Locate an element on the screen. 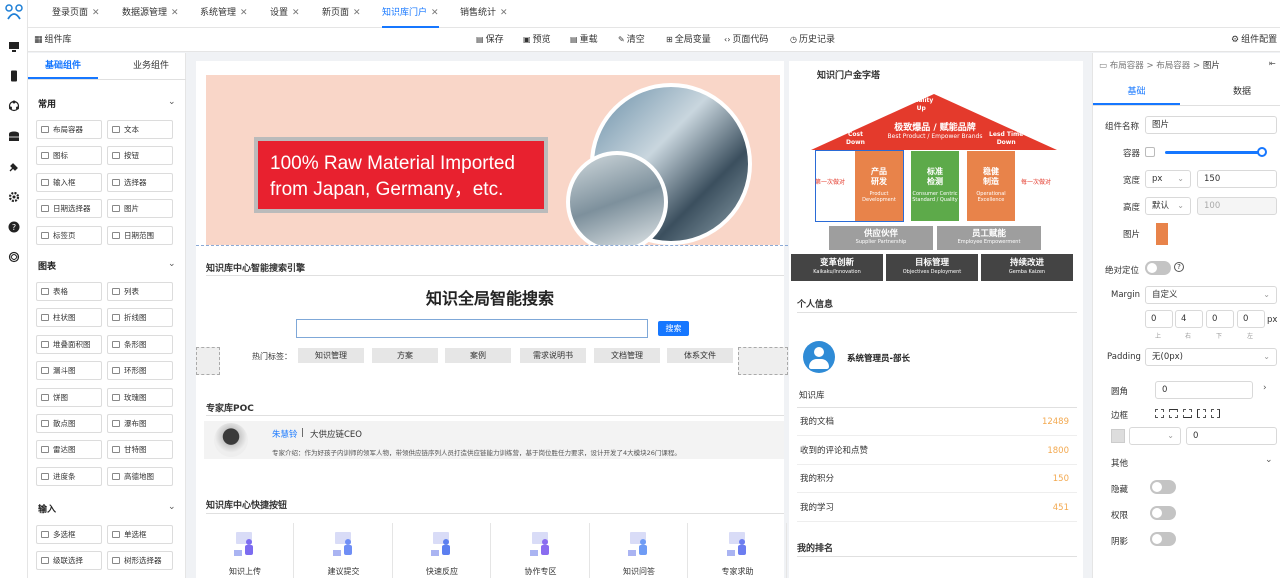 The width and height of the screenshot is (1280, 578). library-component-item: 级联选择 is located at coordinates (69, 561).